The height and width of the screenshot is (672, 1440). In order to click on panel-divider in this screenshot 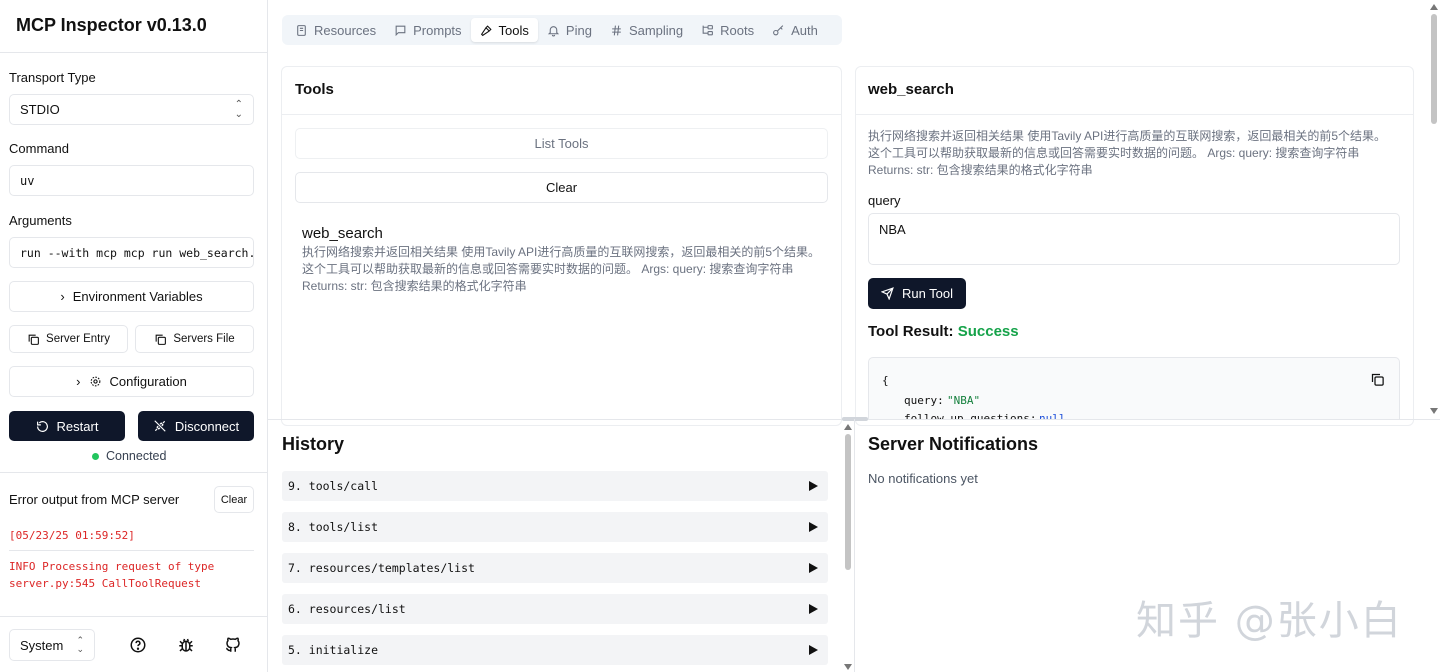, I will do `click(1134, 114)`.